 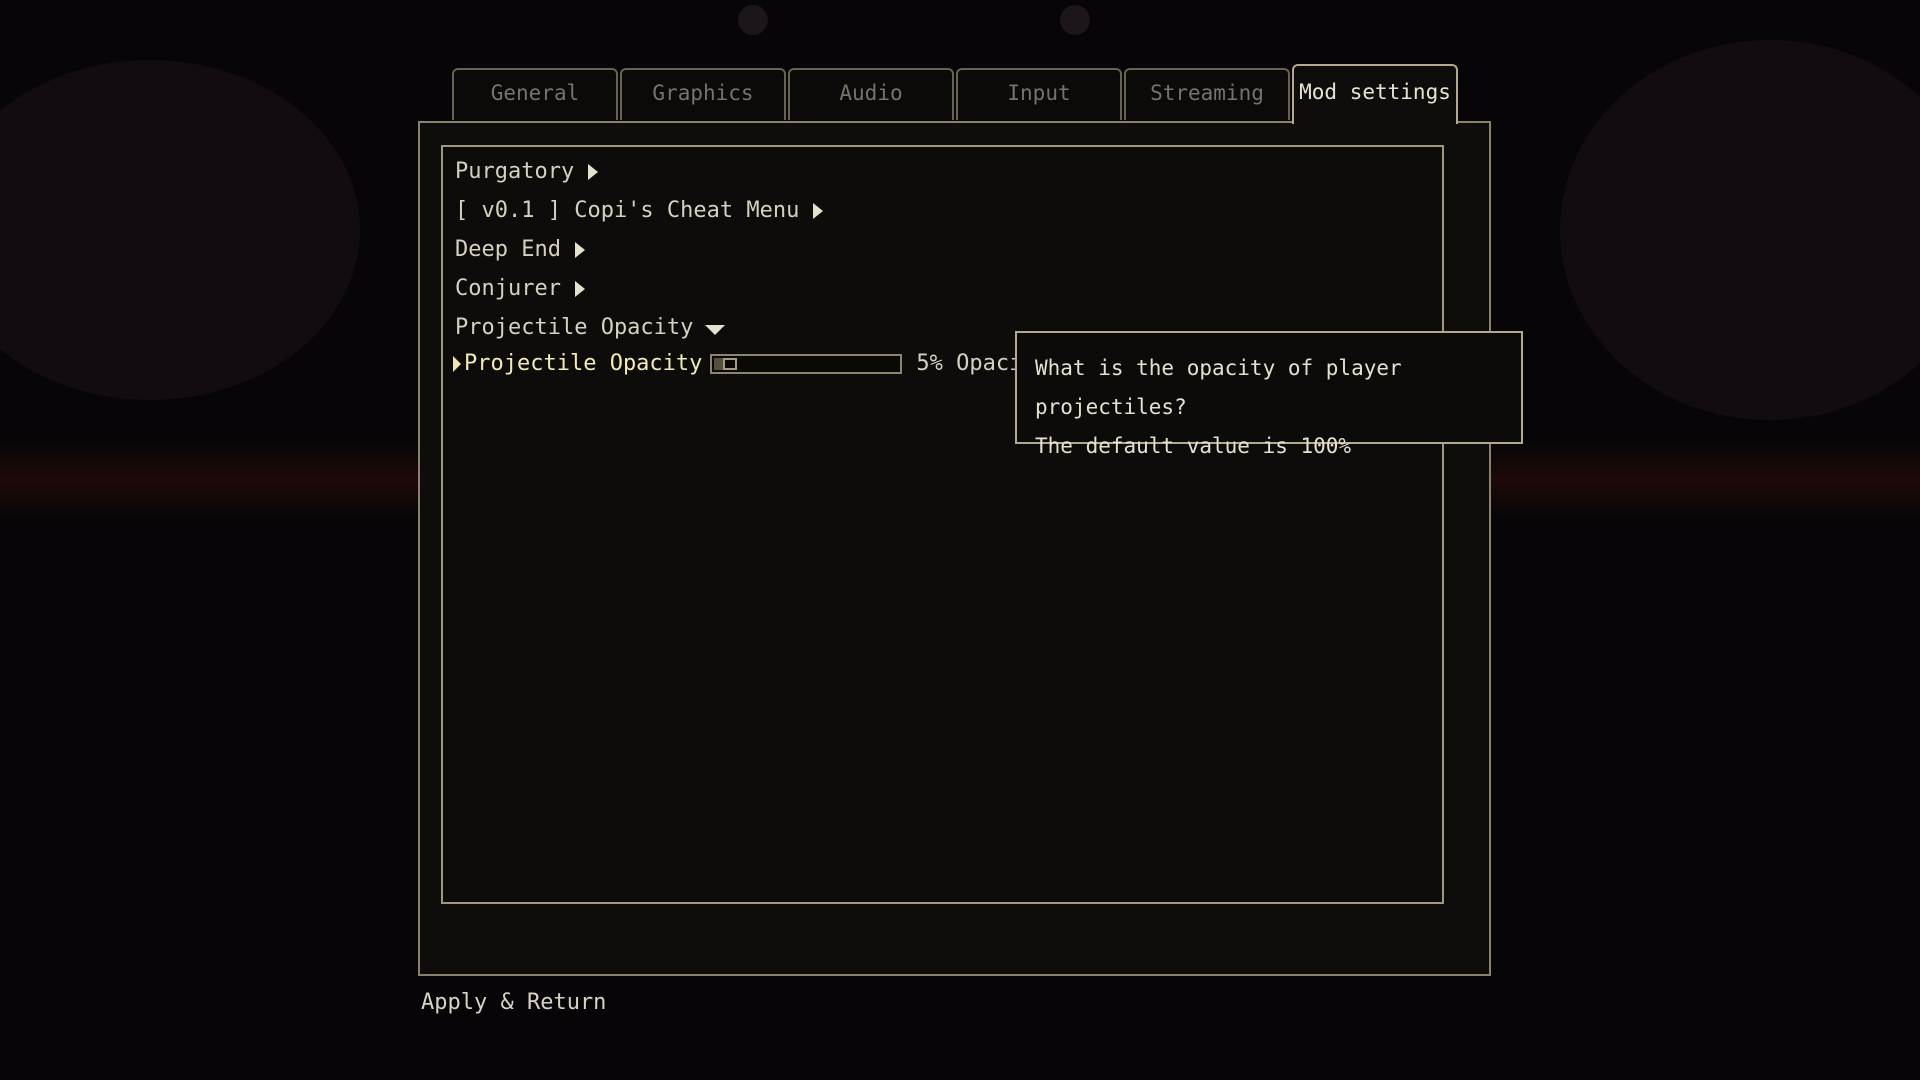 What do you see at coordinates (715, 330) in the screenshot?
I see `collapse-arrow-icon` at bounding box center [715, 330].